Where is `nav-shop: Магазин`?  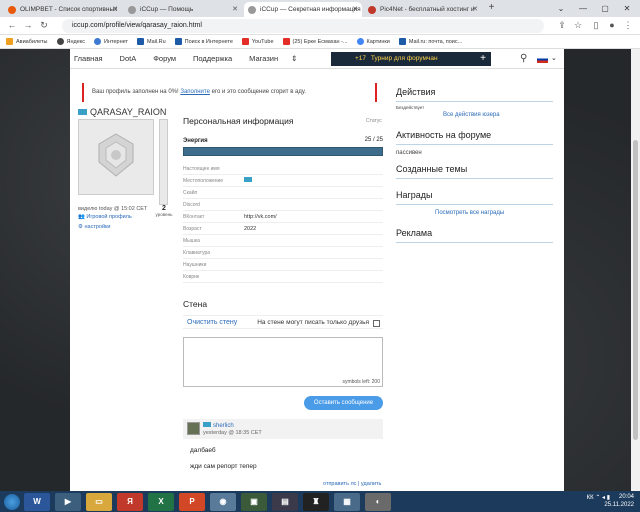
nav-shop: Магазин is located at coordinates (263, 58).